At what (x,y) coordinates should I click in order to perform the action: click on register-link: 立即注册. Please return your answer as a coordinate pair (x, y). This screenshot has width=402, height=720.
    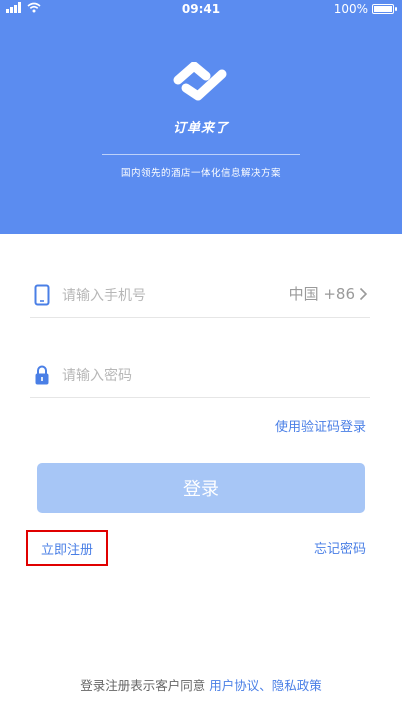
    Looking at the image, I should click on (67, 548).